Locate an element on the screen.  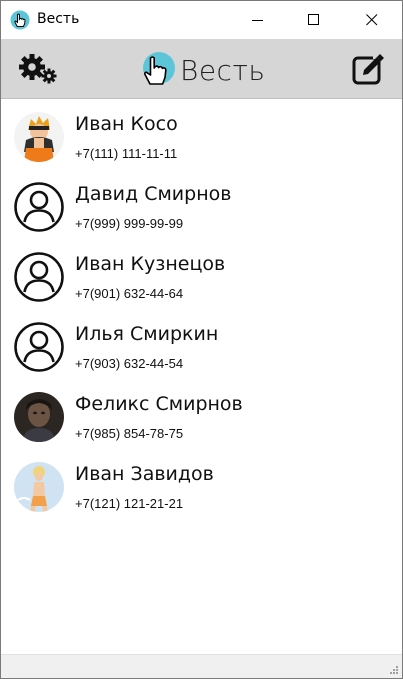
title-bar: Весть is located at coordinates (201, 20).